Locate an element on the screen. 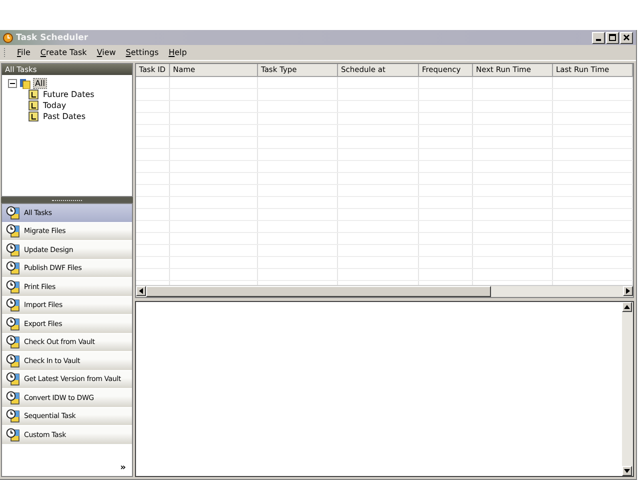  tree-item: Today is located at coordinates (54, 105).